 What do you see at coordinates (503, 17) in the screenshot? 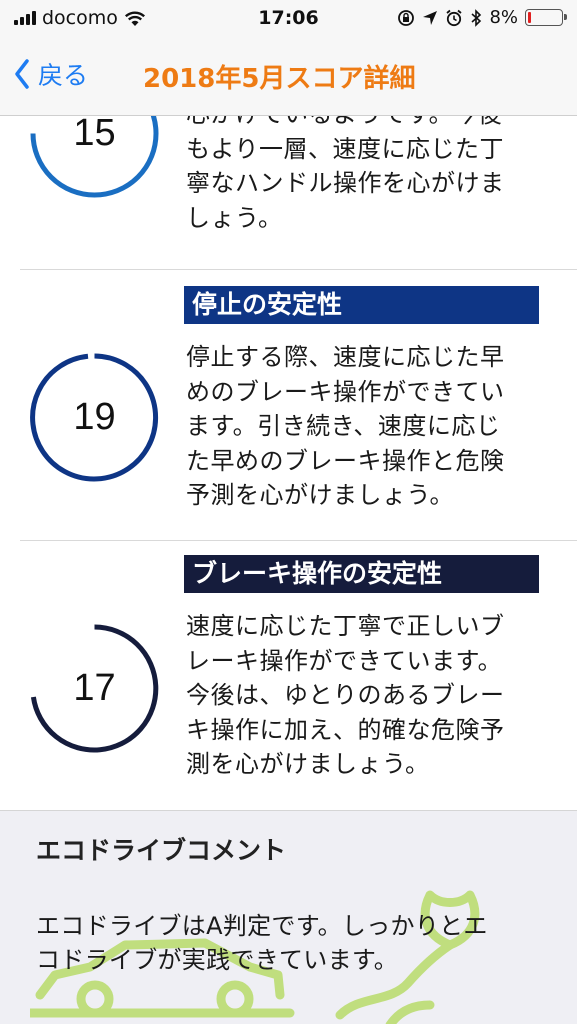
I see `battery-percent: 8%` at bounding box center [503, 17].